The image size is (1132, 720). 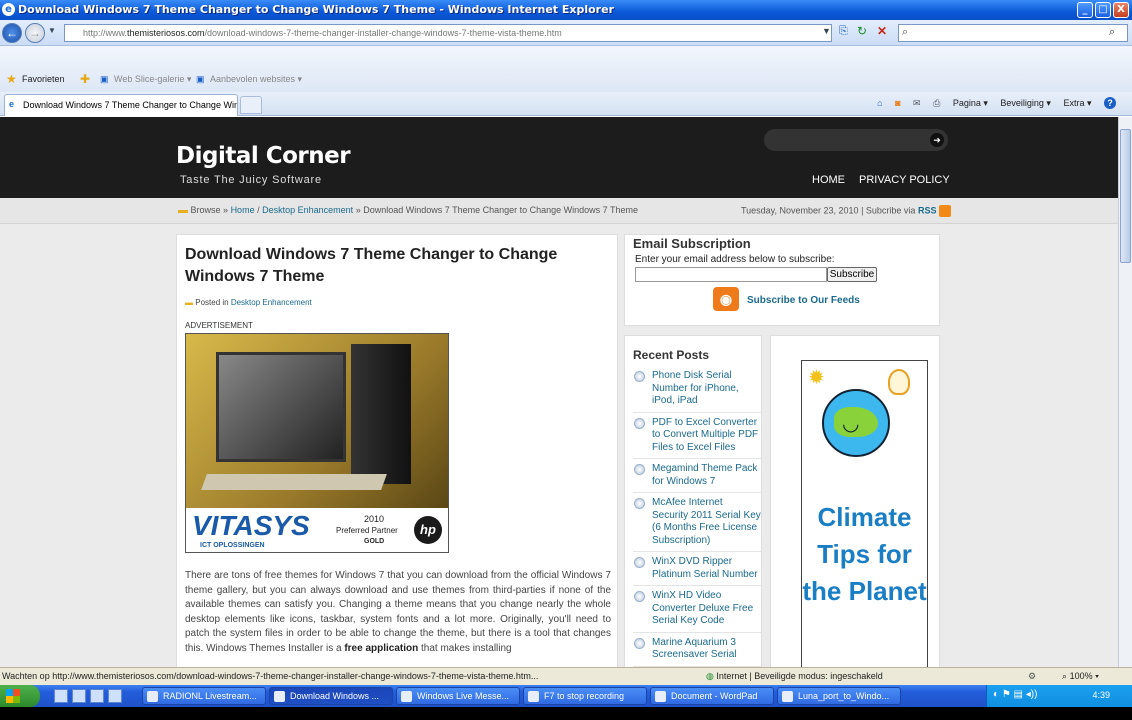 I want to click on new-tab-button, so click(x=251, y=105).